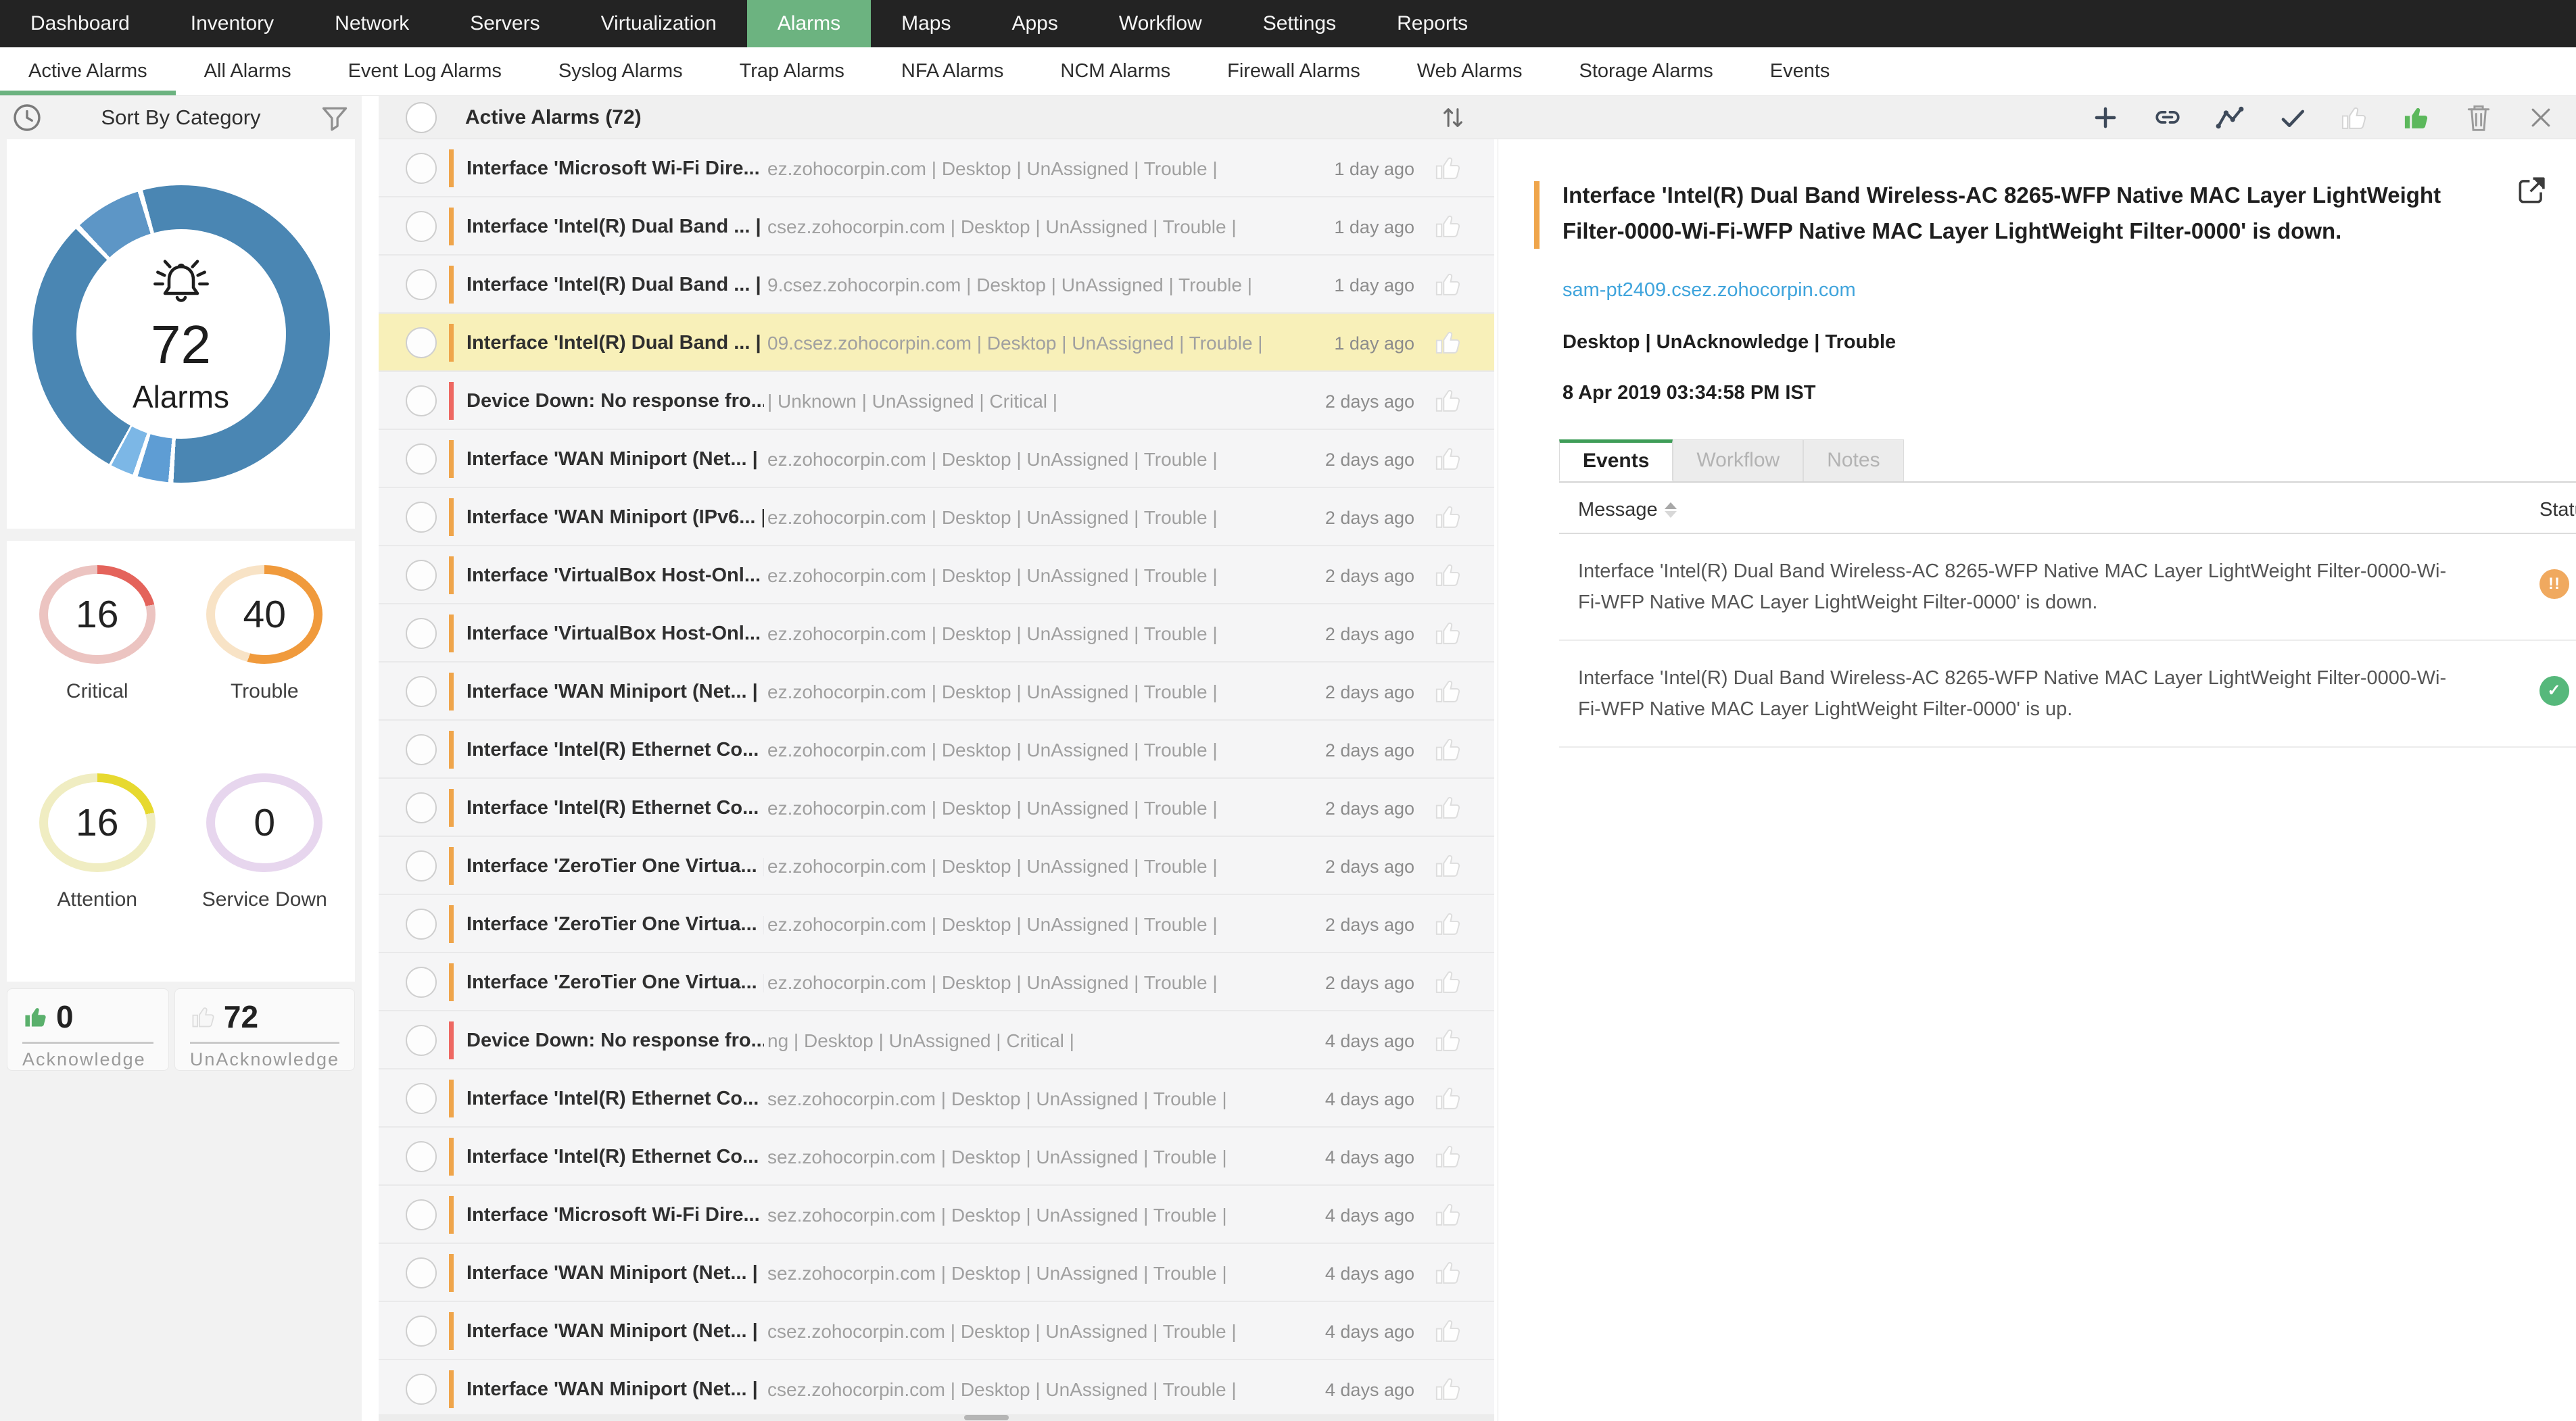 The image size is (2576, 1421). Describe the element at coordinates (792, 71) in the screenshot. I see `subnav-item: Trap Alarms` at that location.